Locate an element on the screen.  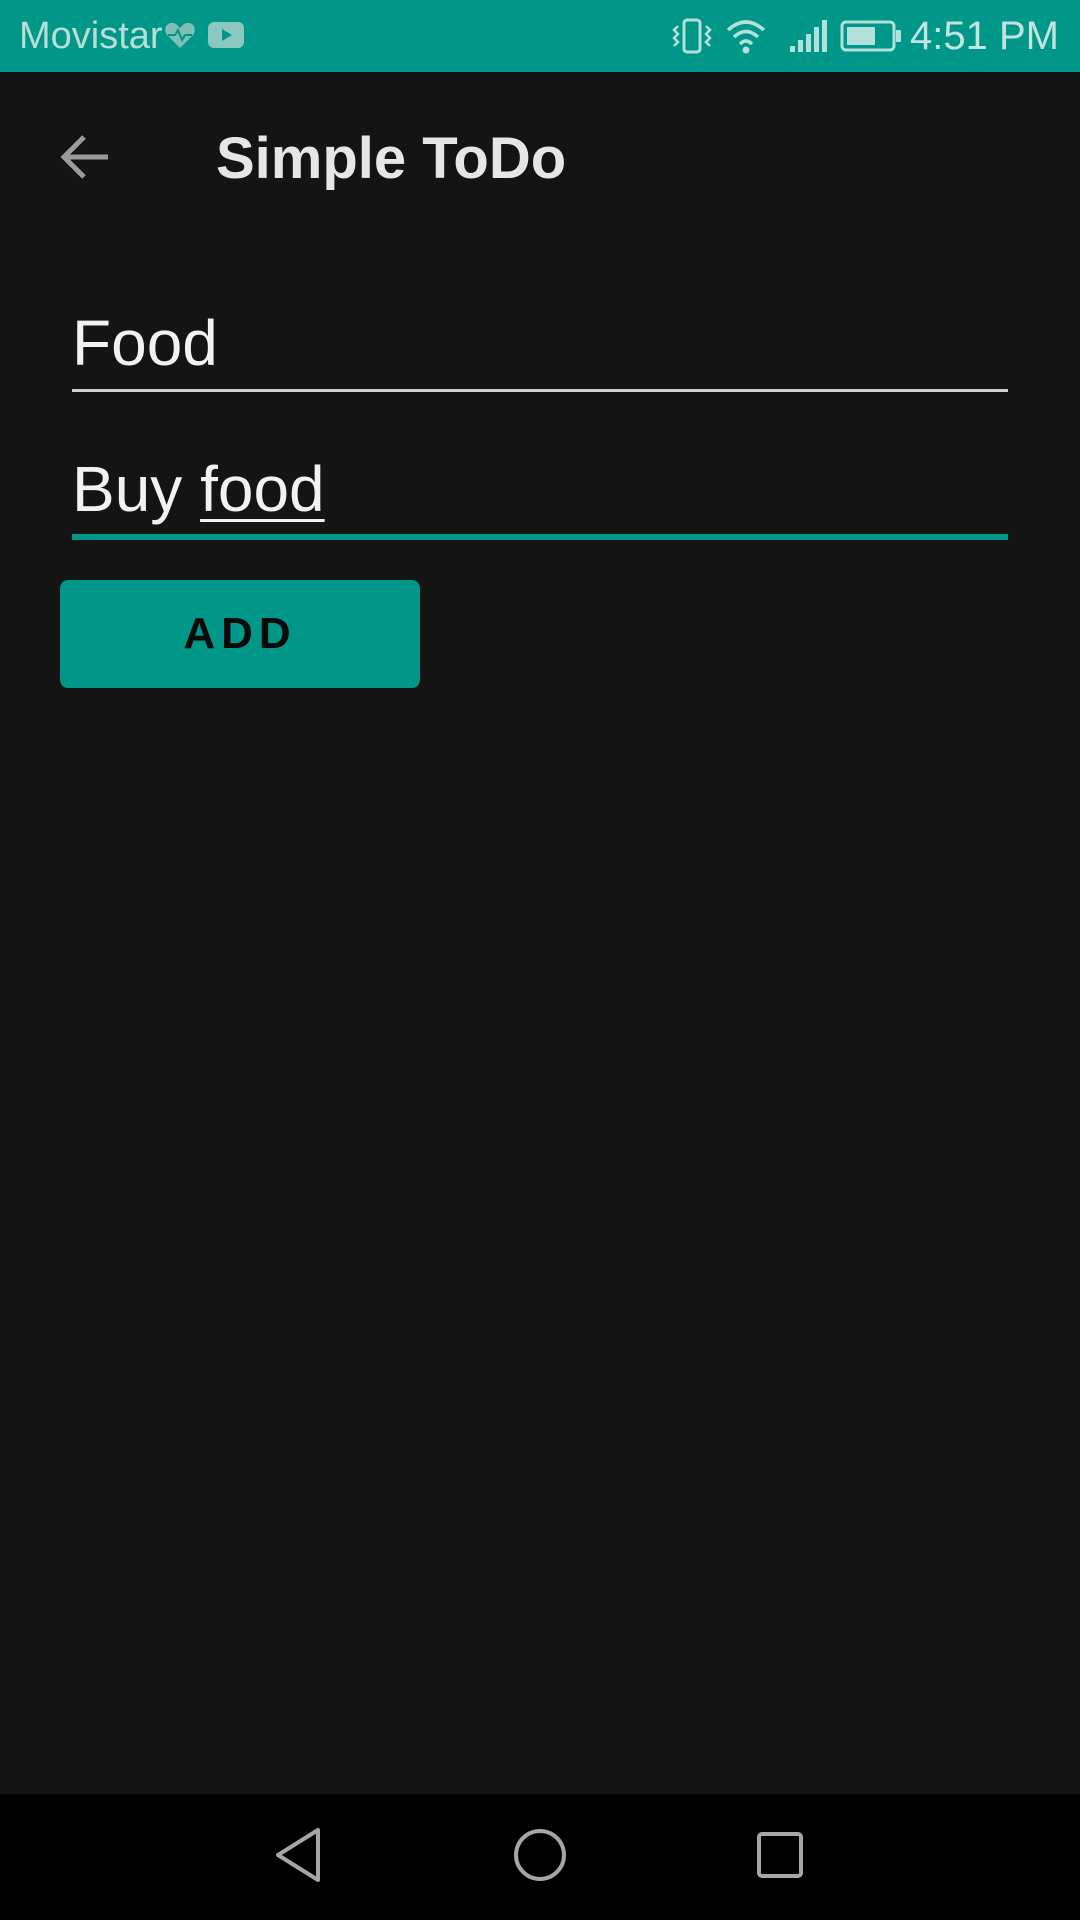
nav-recents-icon is located at coordinates (780, 1857).